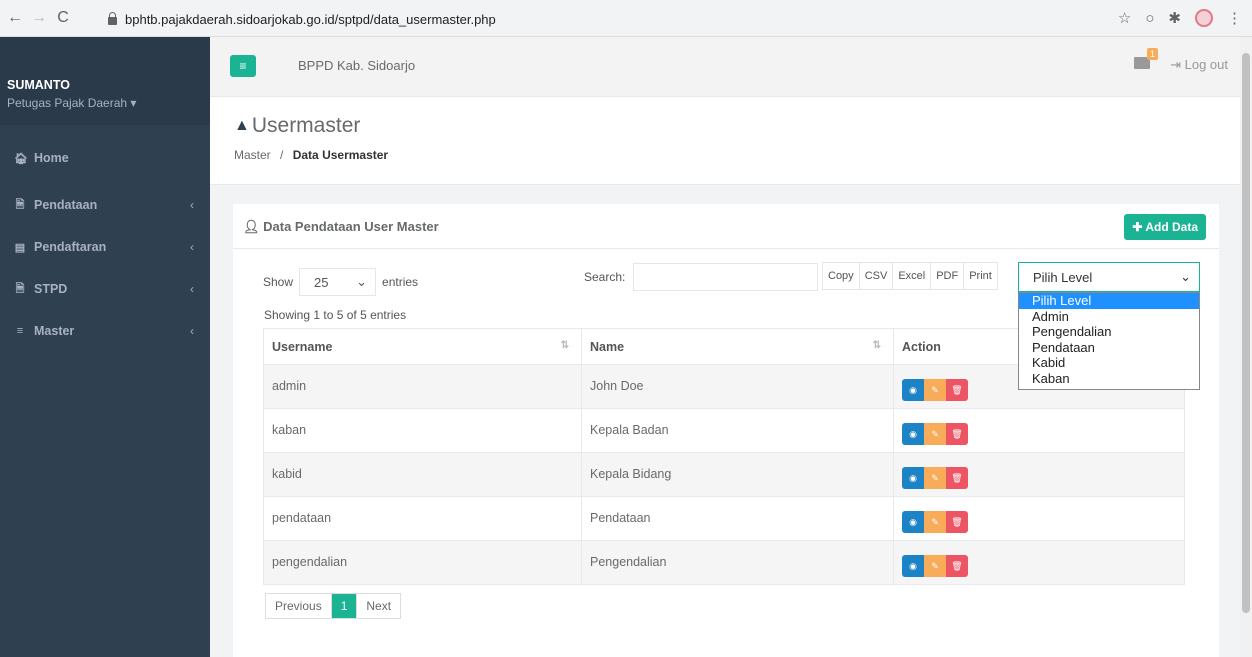  I want to click on cell-username: kaban, so click(422, 430).